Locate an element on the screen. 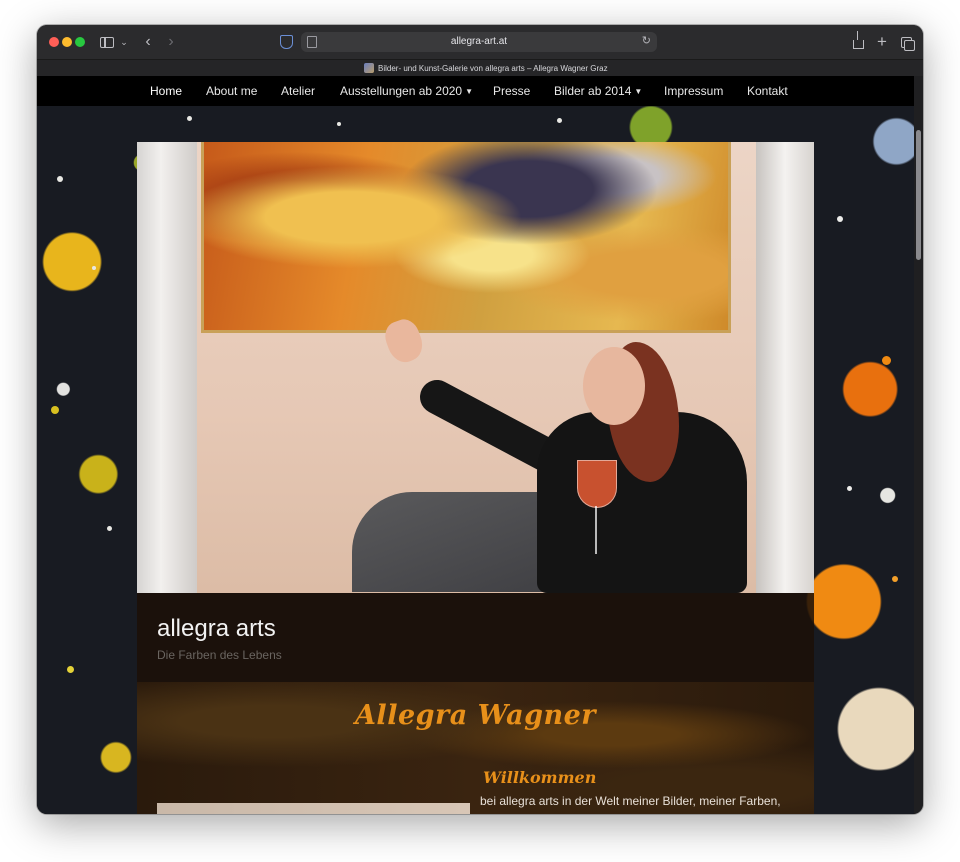  site-tagline: Die Farben des Lebens is located at coordinates (219, 655).